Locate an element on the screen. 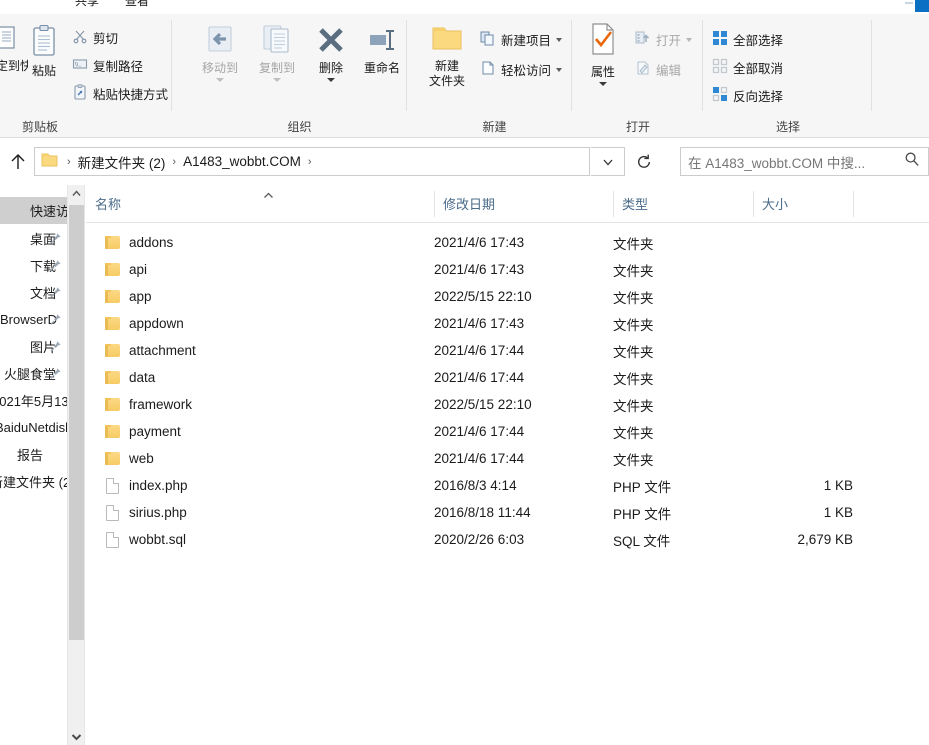  column-header-name: 名称 is located at coordinates (260, 203).